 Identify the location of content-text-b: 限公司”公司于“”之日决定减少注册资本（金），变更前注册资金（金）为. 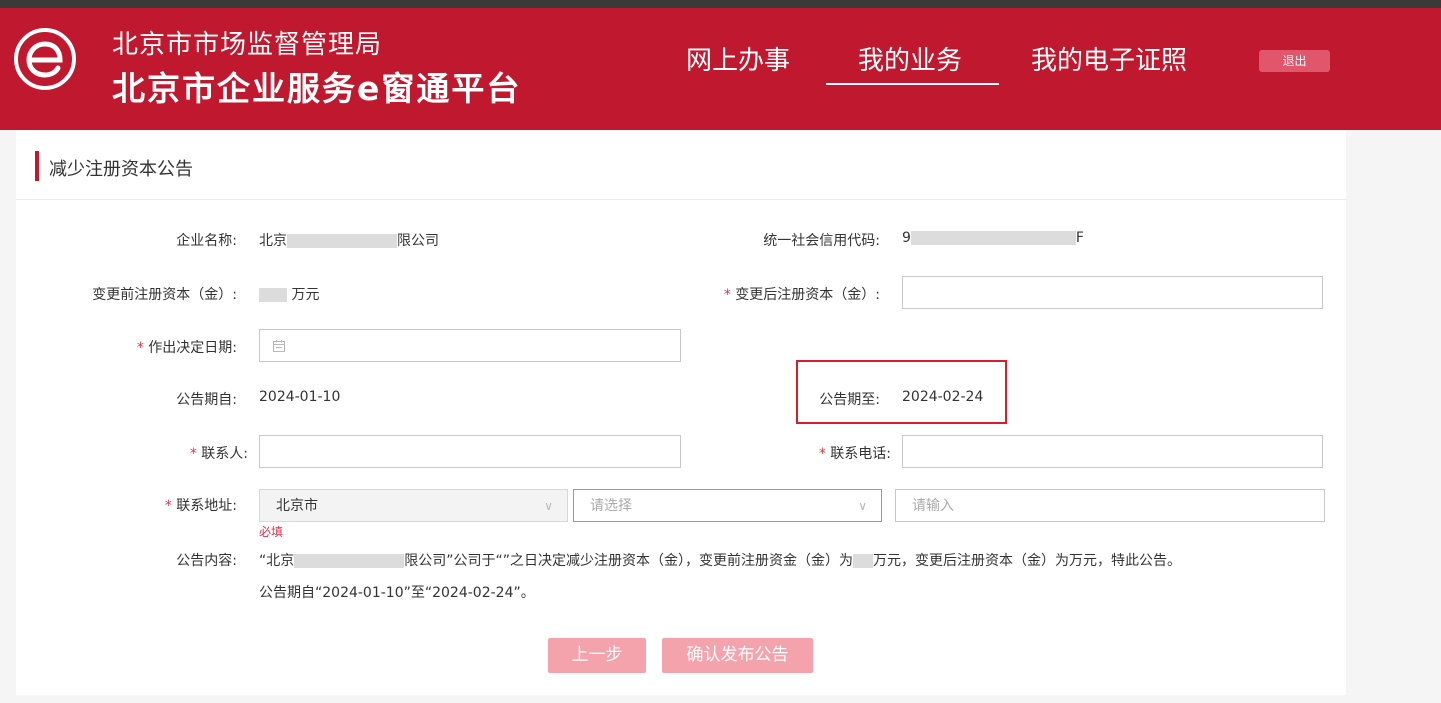
(629, 561).